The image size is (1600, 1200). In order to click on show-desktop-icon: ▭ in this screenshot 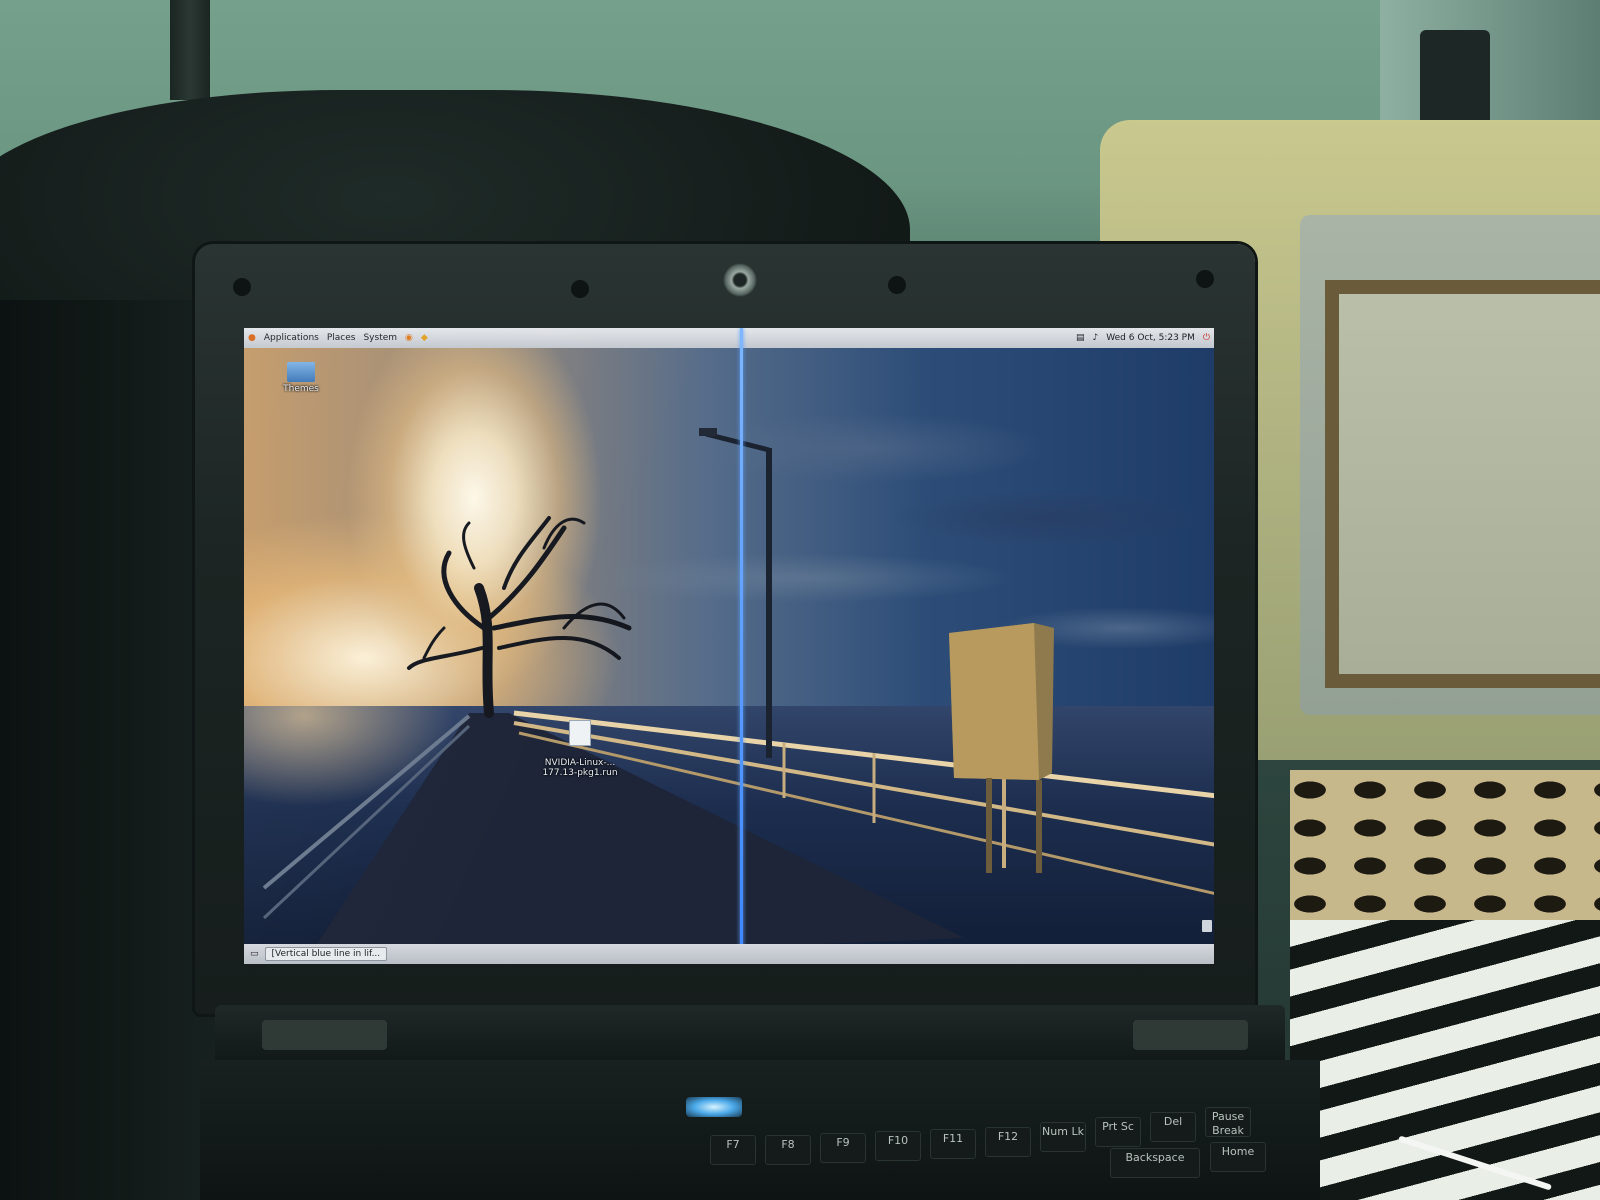, I will do `click(254, 954)`.